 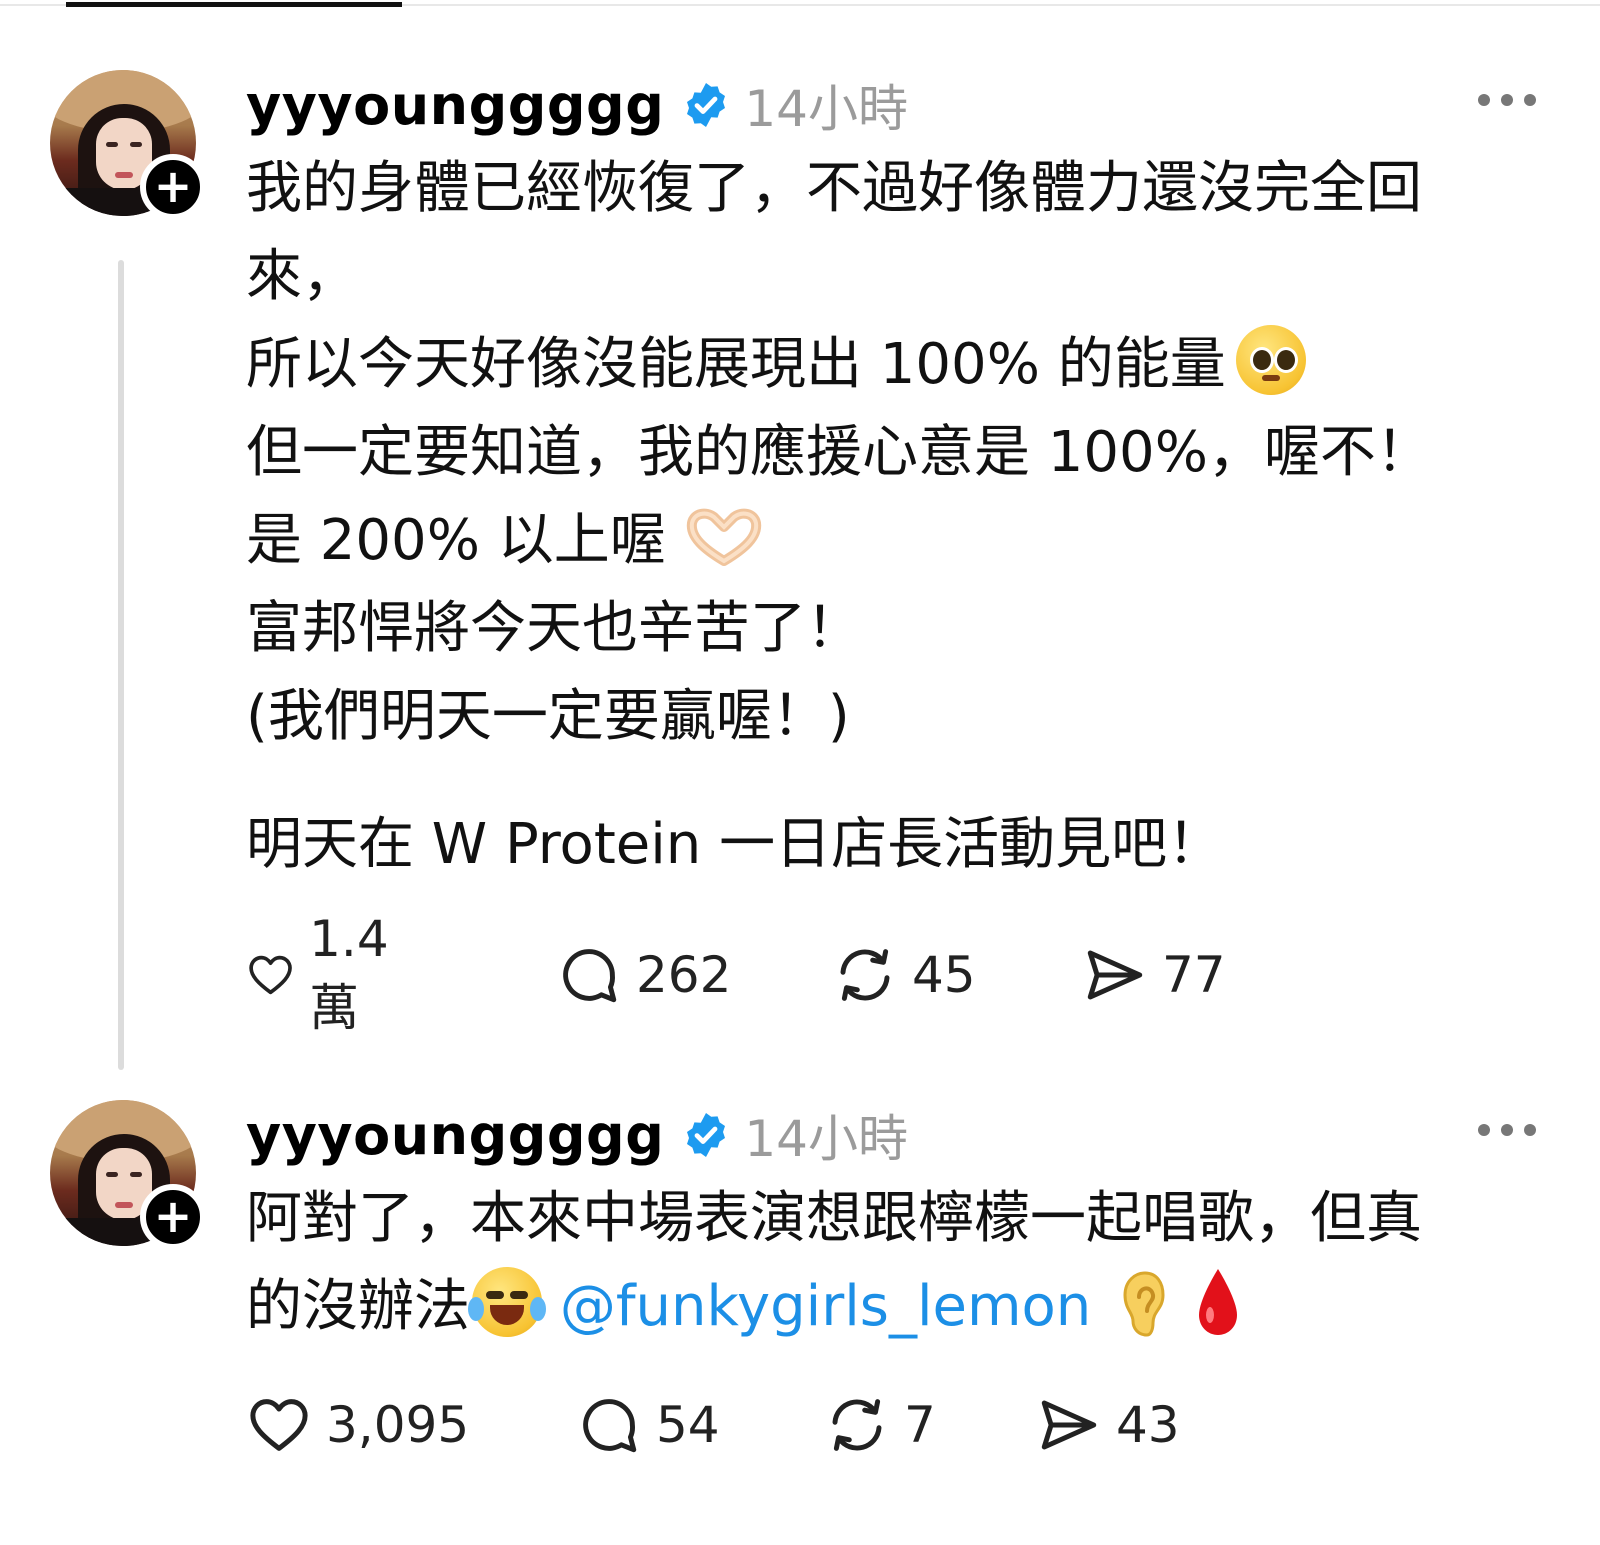 What do you see at coordinates (554, 628) in the screenshot?
I see `post-text-line: 富邦悍將今天也辛苦了！` at bounding box center [554, 628].